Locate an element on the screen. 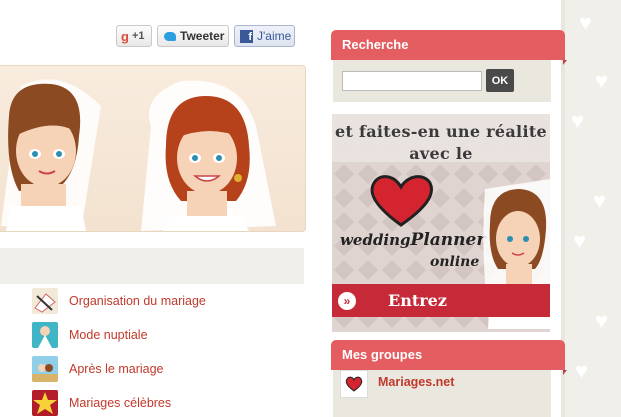 The height and width of the screenshot is (417, 621). organisation-icon is located at coordinates (45, 301).